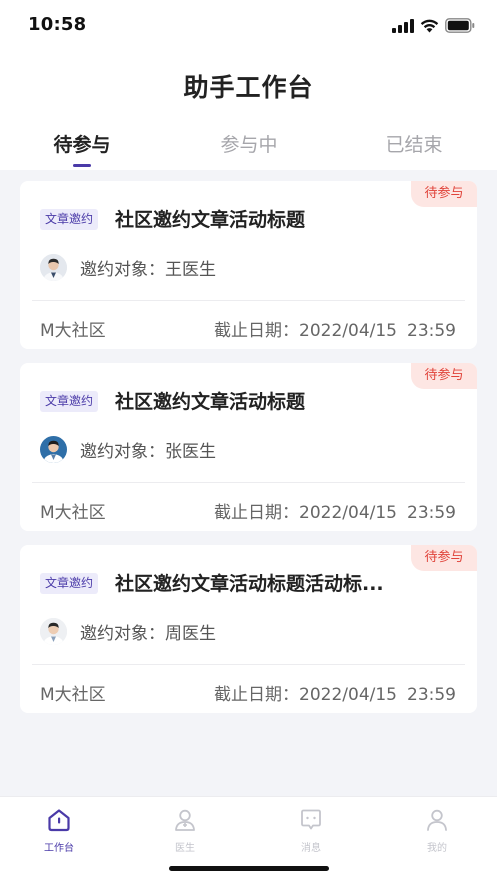 Image resolution: width=497 pixels, height=883 pixels. I want to click on nav-messages: 消息, so click(311, 830).